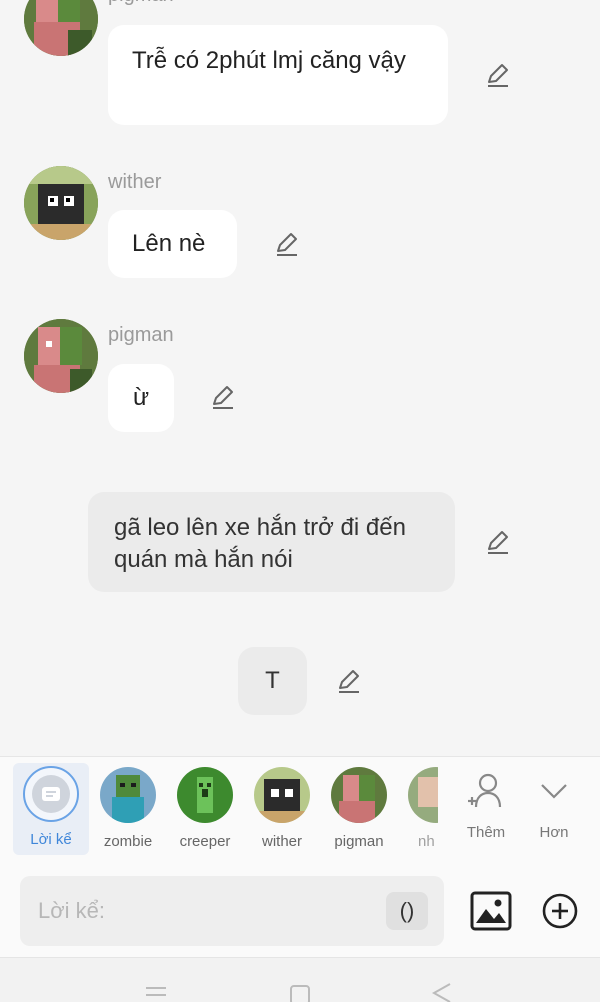  I want to click on avatar-partial, so click(423, 795).